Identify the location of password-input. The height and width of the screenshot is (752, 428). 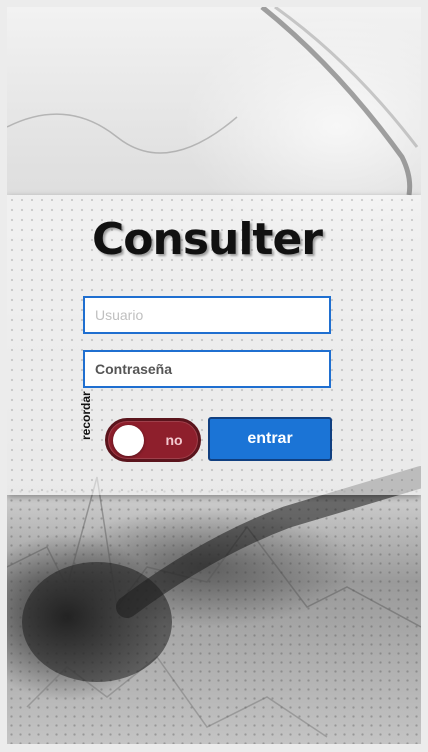
(207, 369).